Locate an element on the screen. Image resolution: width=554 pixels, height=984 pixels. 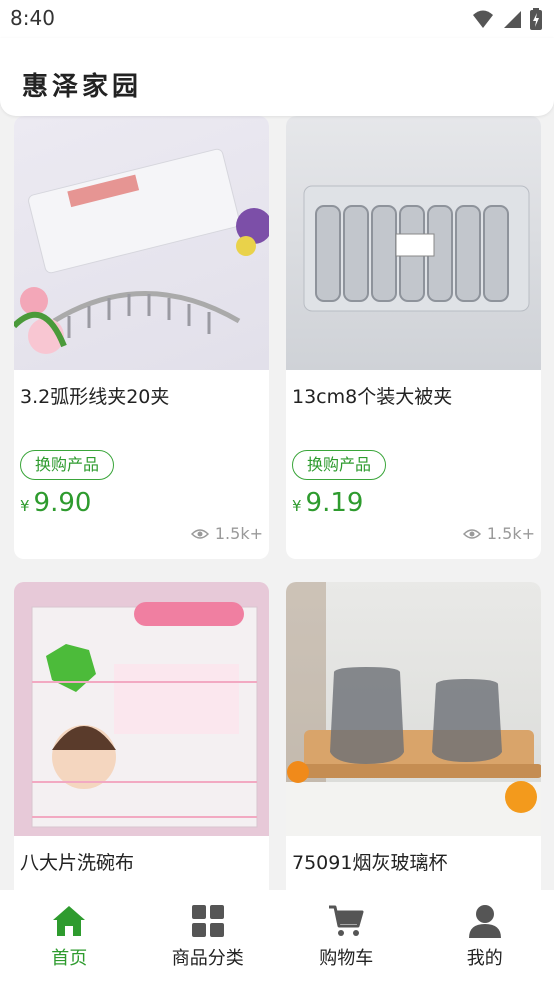
category-grid-icon is located at coordinates (207, 921).